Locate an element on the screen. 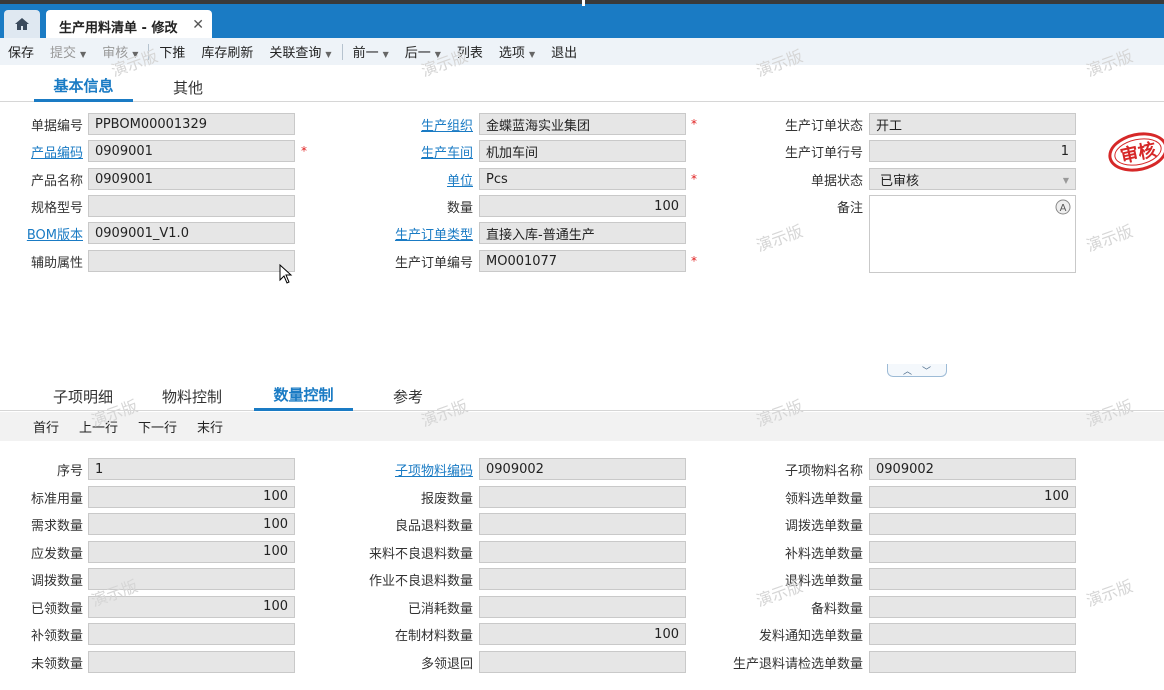  tab-material-control: 物料控制 is located at coordinates (192, 396).